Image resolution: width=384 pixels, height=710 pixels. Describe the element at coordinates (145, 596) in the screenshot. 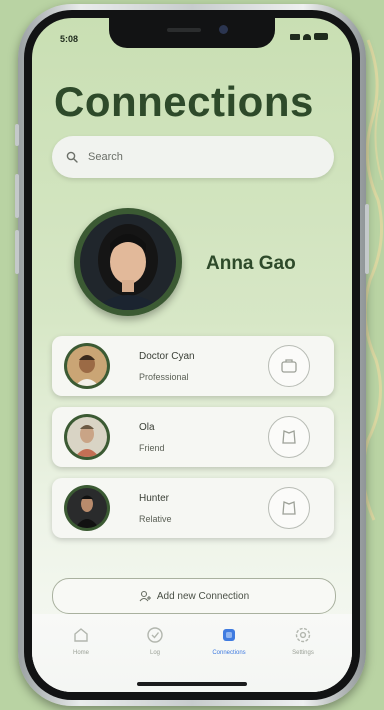

I see `add-user-icon` at that location.